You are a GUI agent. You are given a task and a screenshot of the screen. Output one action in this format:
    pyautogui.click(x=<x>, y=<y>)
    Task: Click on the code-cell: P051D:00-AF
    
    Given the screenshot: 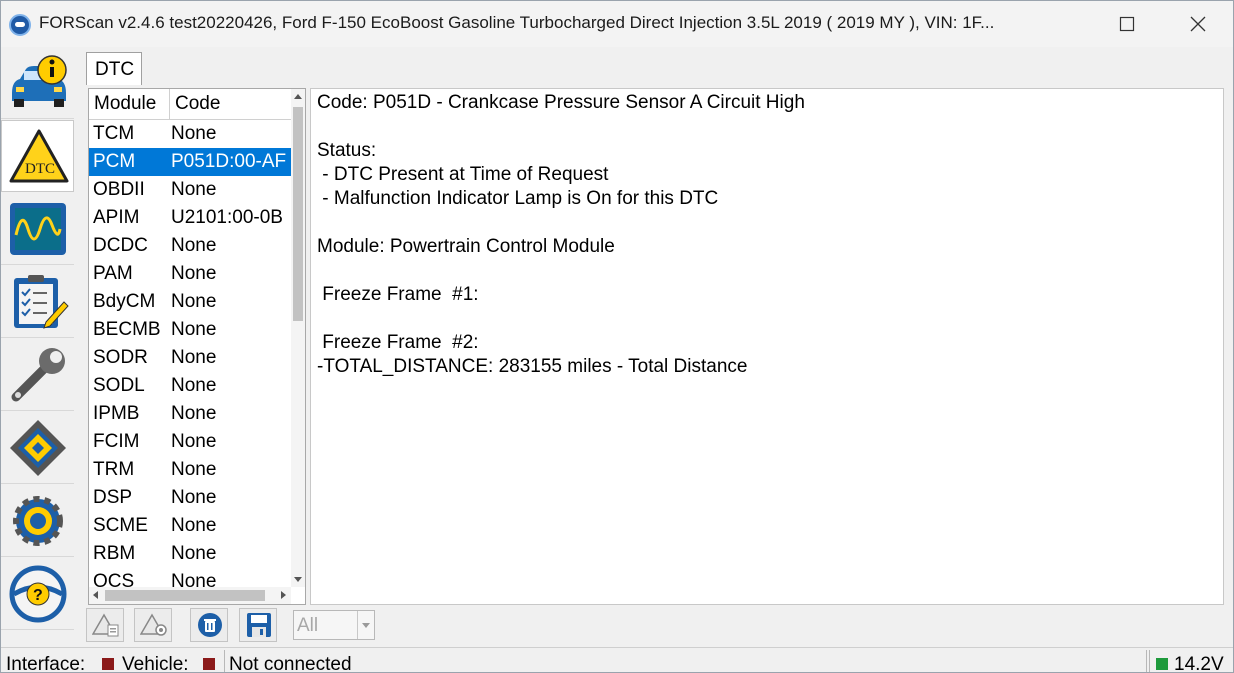 What is the action you would take?
    pyautogui.click(x=229, y=161)
    